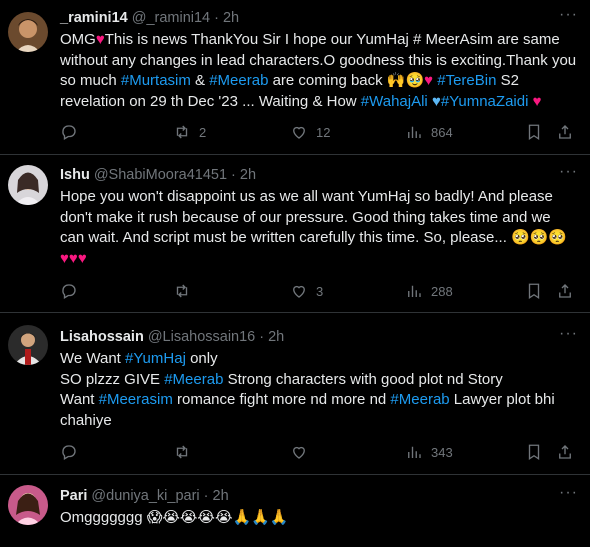  What do you see at coordinates (160, 175) in the screenshot?
I see `user-handle: @ShabiMoora41451` at bounding box center [160, 175].